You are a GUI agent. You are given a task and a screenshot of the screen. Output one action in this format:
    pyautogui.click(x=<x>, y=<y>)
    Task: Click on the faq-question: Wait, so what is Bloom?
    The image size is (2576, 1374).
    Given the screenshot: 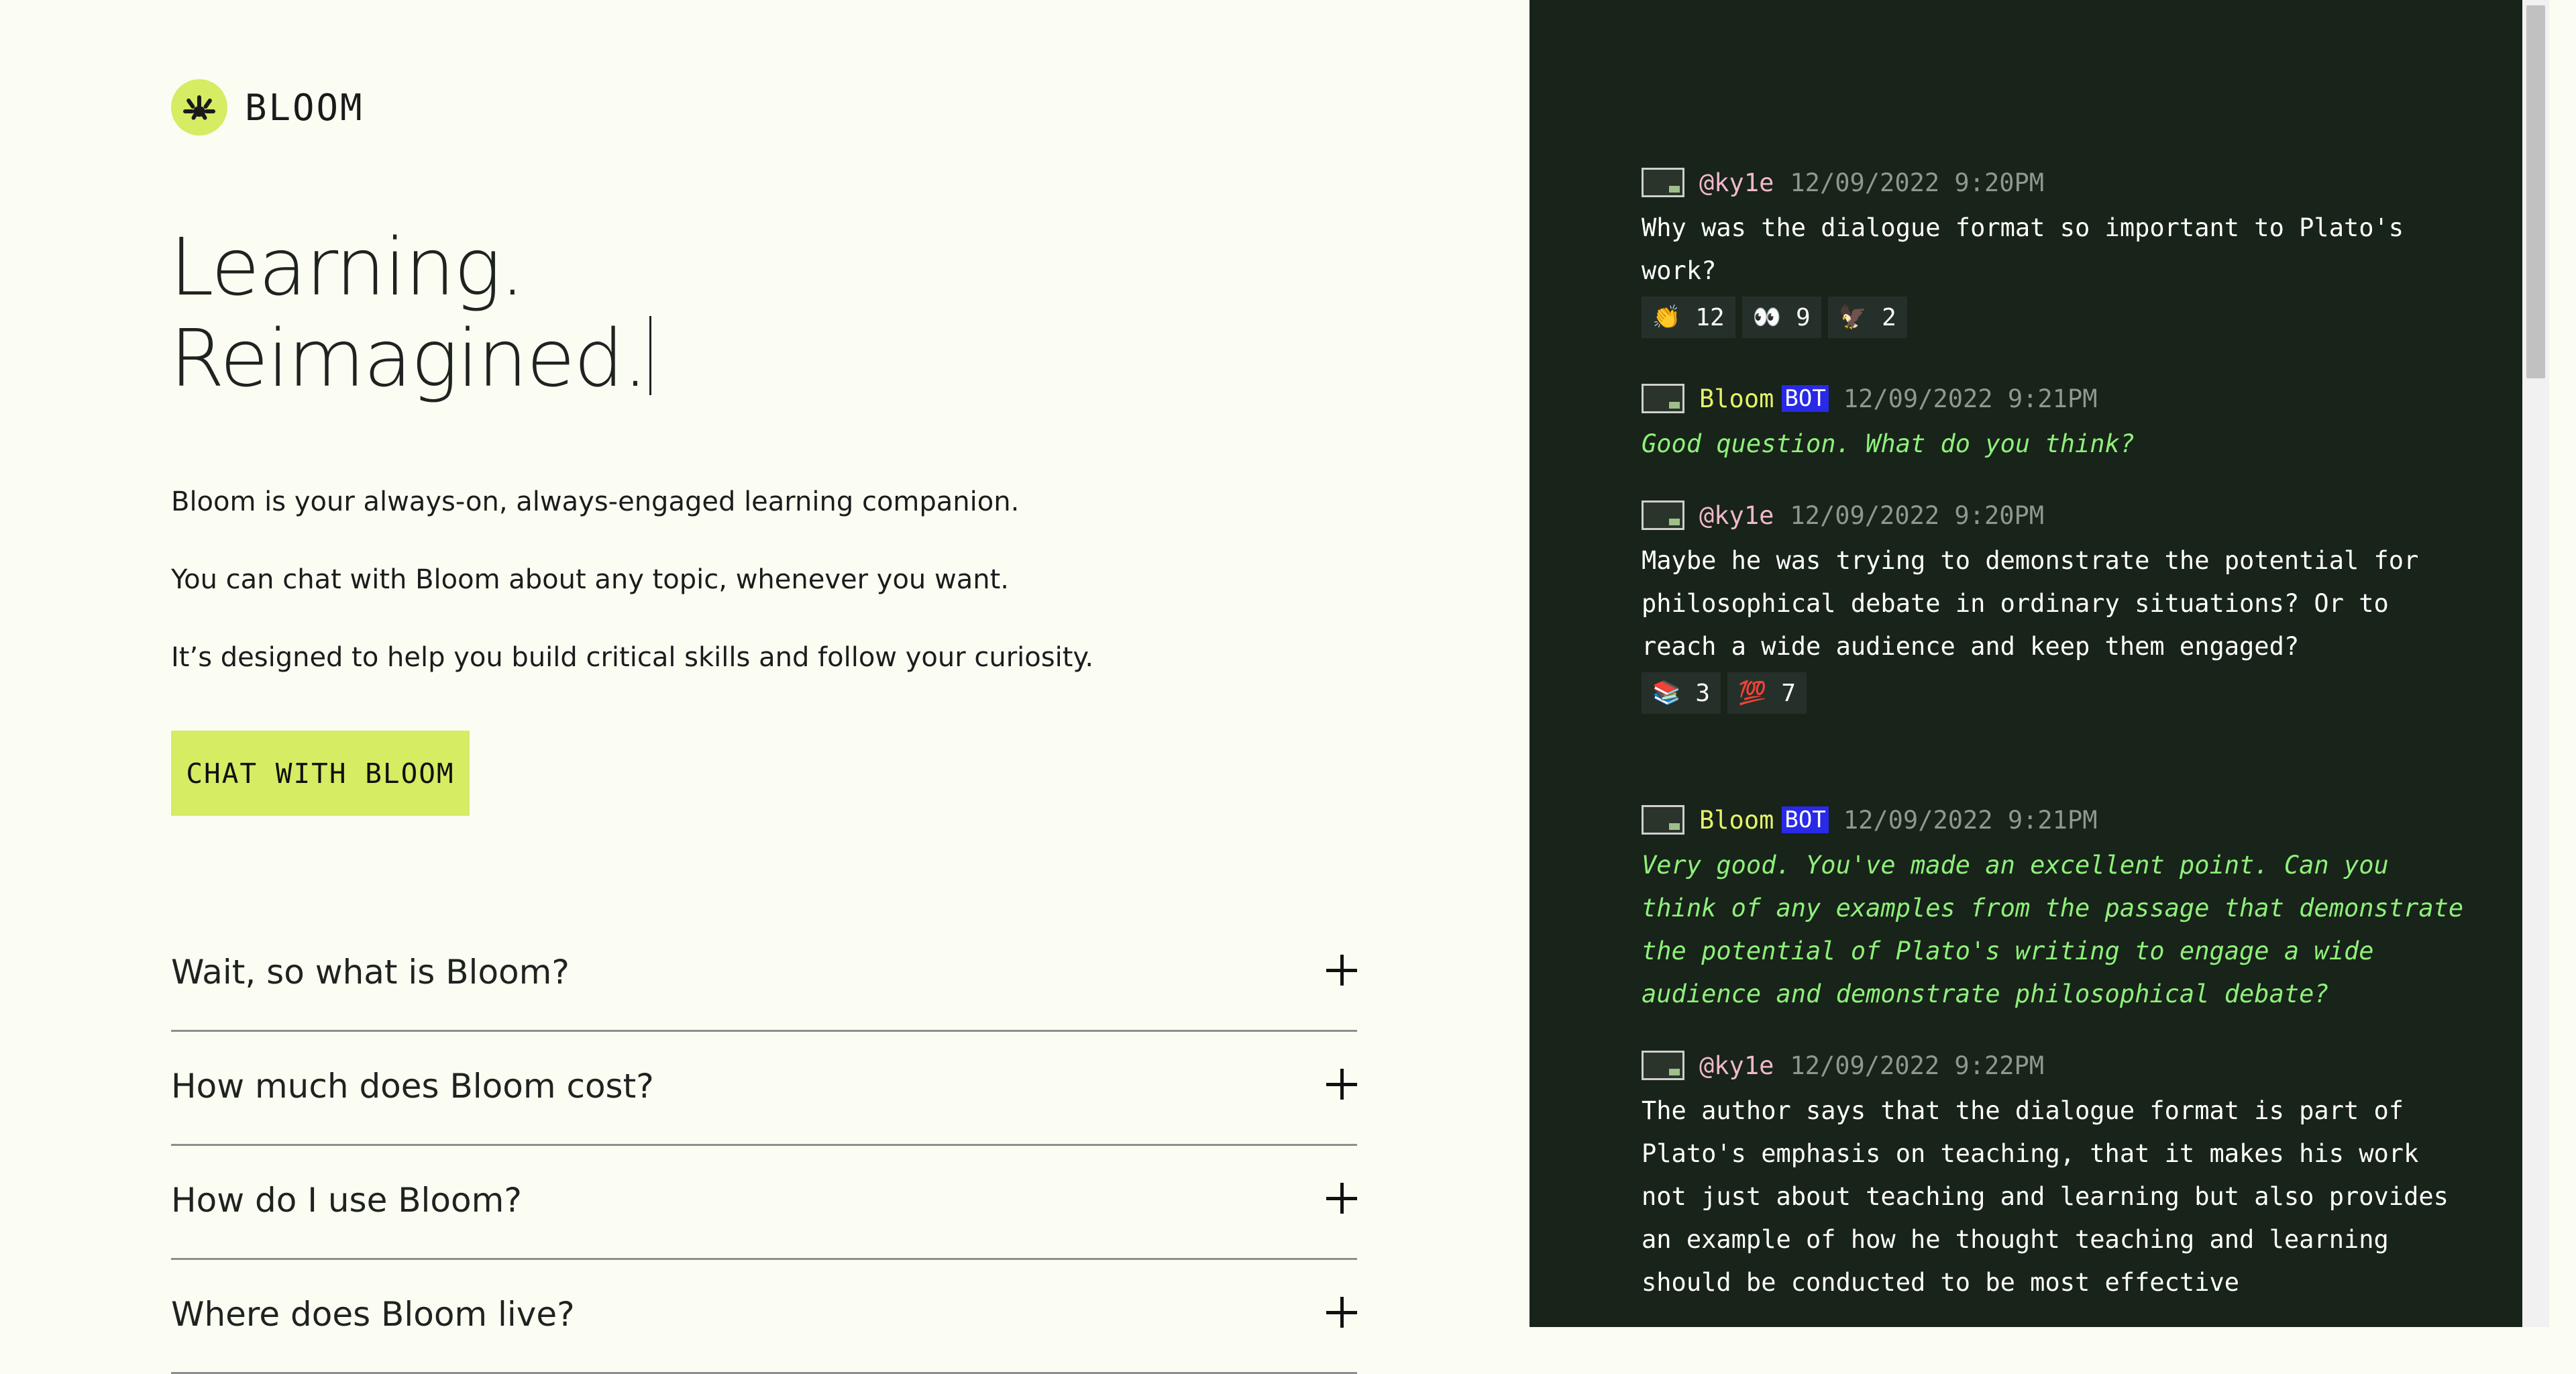 What is the action you would take?
    pyautogui.click(x=370, y=973)
    